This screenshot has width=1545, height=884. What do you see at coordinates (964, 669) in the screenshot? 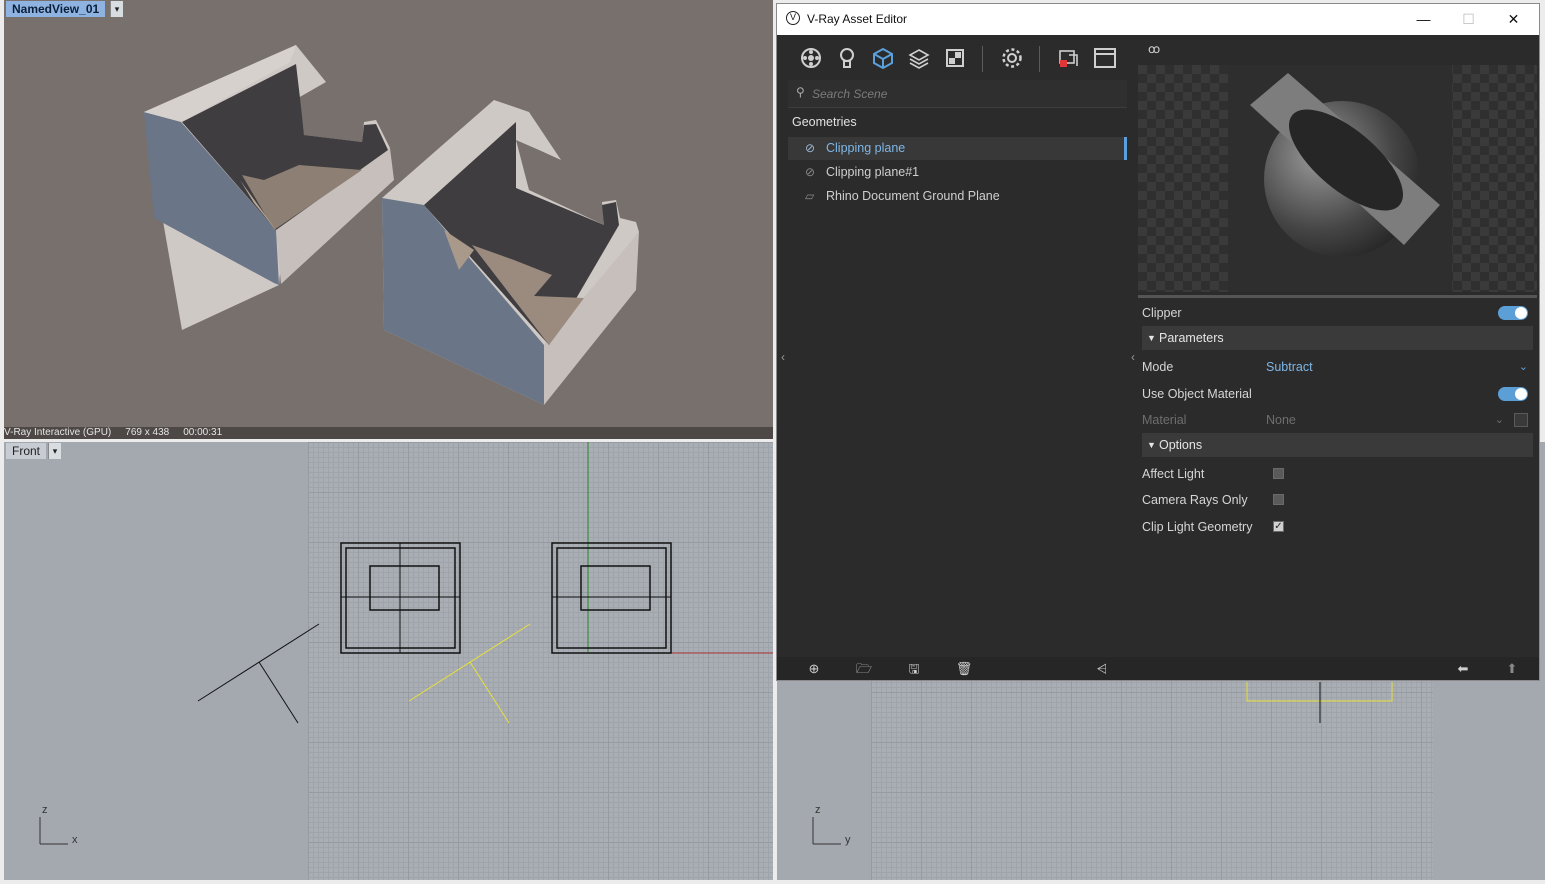
I see `delete-icon: 🗑` at bounding box center [964, 669].